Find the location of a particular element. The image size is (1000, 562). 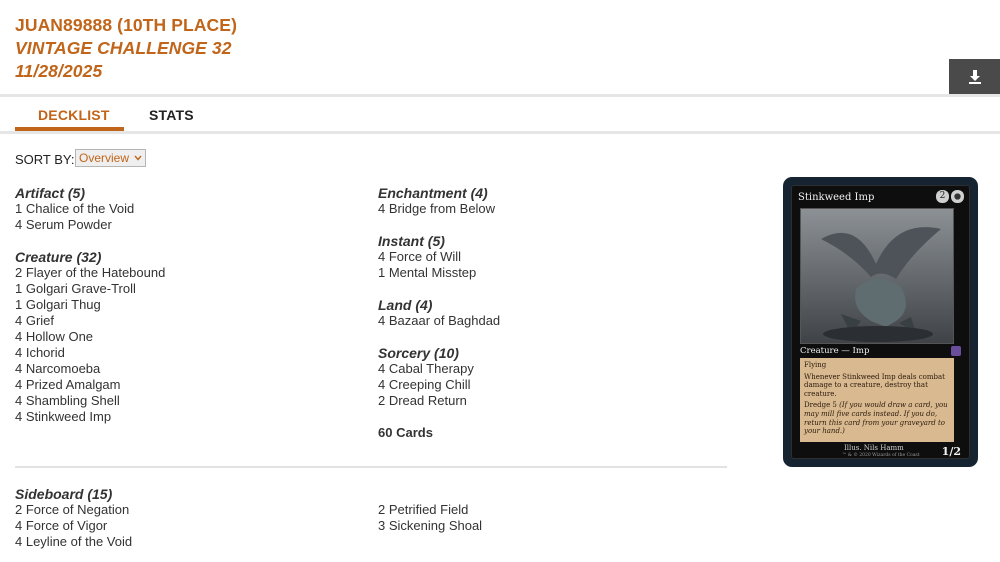

player-title: JUAN89888 (10TH PLACE) is located at coordinates (126, 25).